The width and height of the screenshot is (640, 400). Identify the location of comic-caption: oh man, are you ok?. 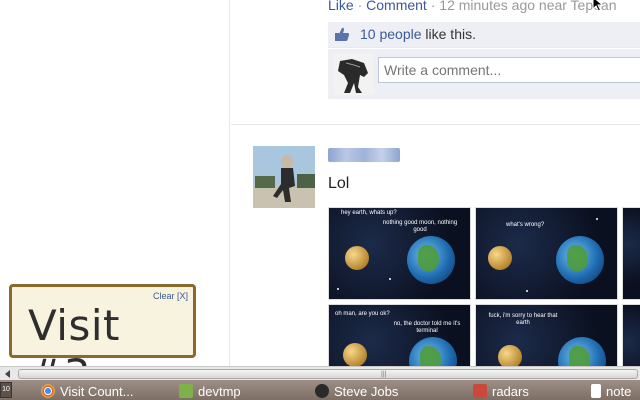
(362, 314).